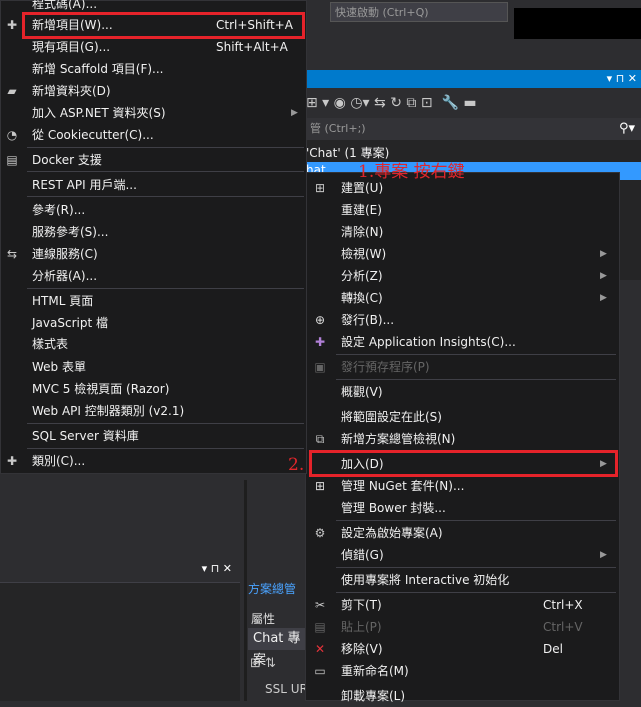 Image resolution: width=641 pixels, height=707 pixels. What do you see at coordinates (65, 254) in the screenshot?
I see `menu-item-label: 連線服務(C)` at bounding box center [65, 254].